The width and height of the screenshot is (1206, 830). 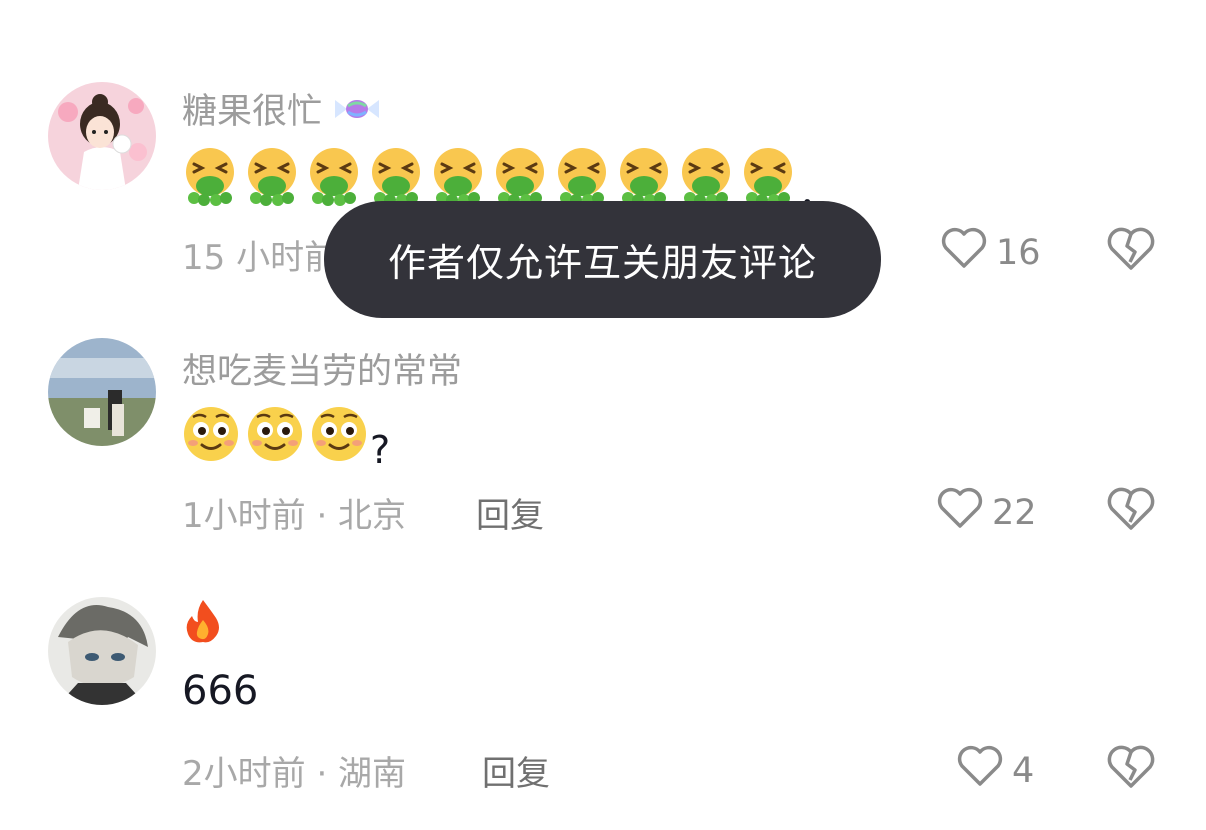 I want to click on comment-text: 666, so click(x=220, y=691).